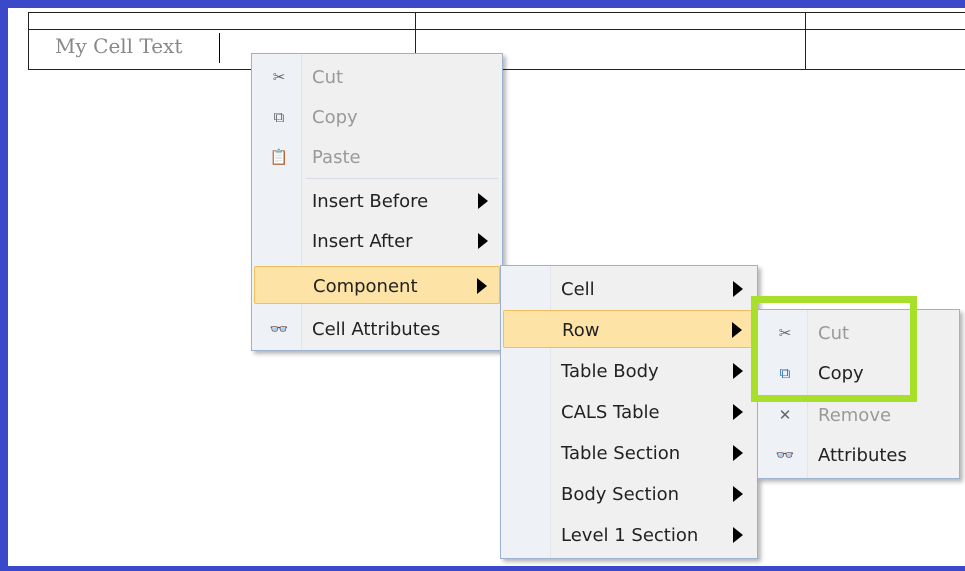  What do you see at coordinates (362, 241) in the screenshot?
I see `menu-item-label: Insert After` at bounding box center [362, 241].